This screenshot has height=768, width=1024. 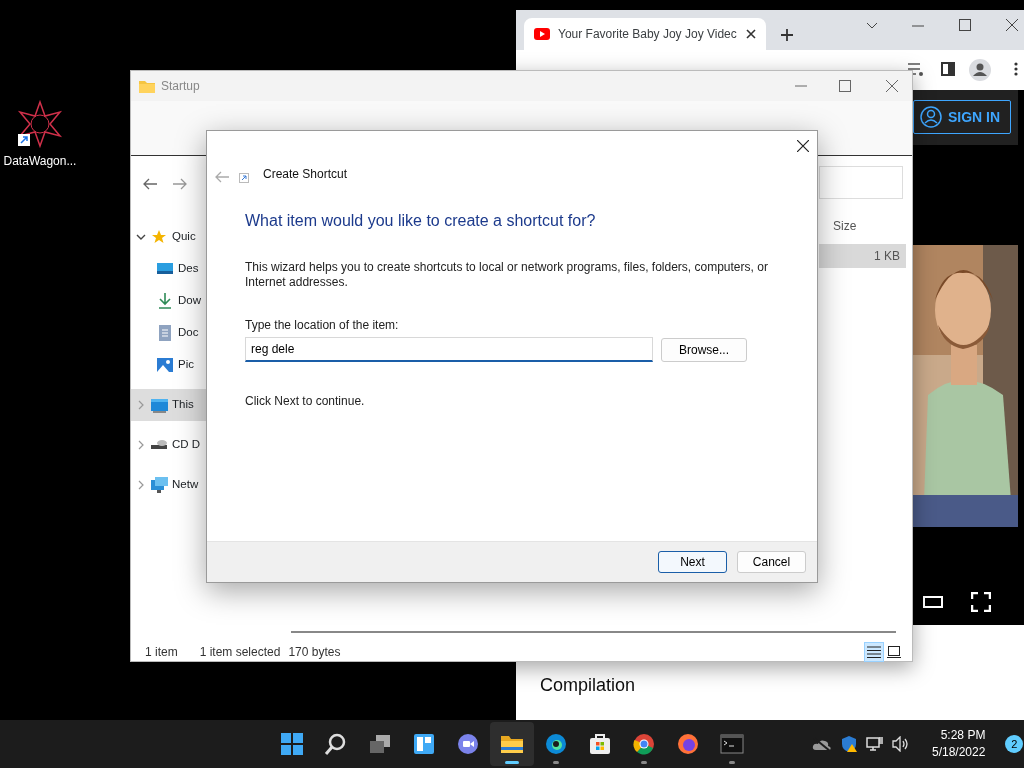 I want to click on file-size-cell: 1 KB, so click(x=862, y=256).